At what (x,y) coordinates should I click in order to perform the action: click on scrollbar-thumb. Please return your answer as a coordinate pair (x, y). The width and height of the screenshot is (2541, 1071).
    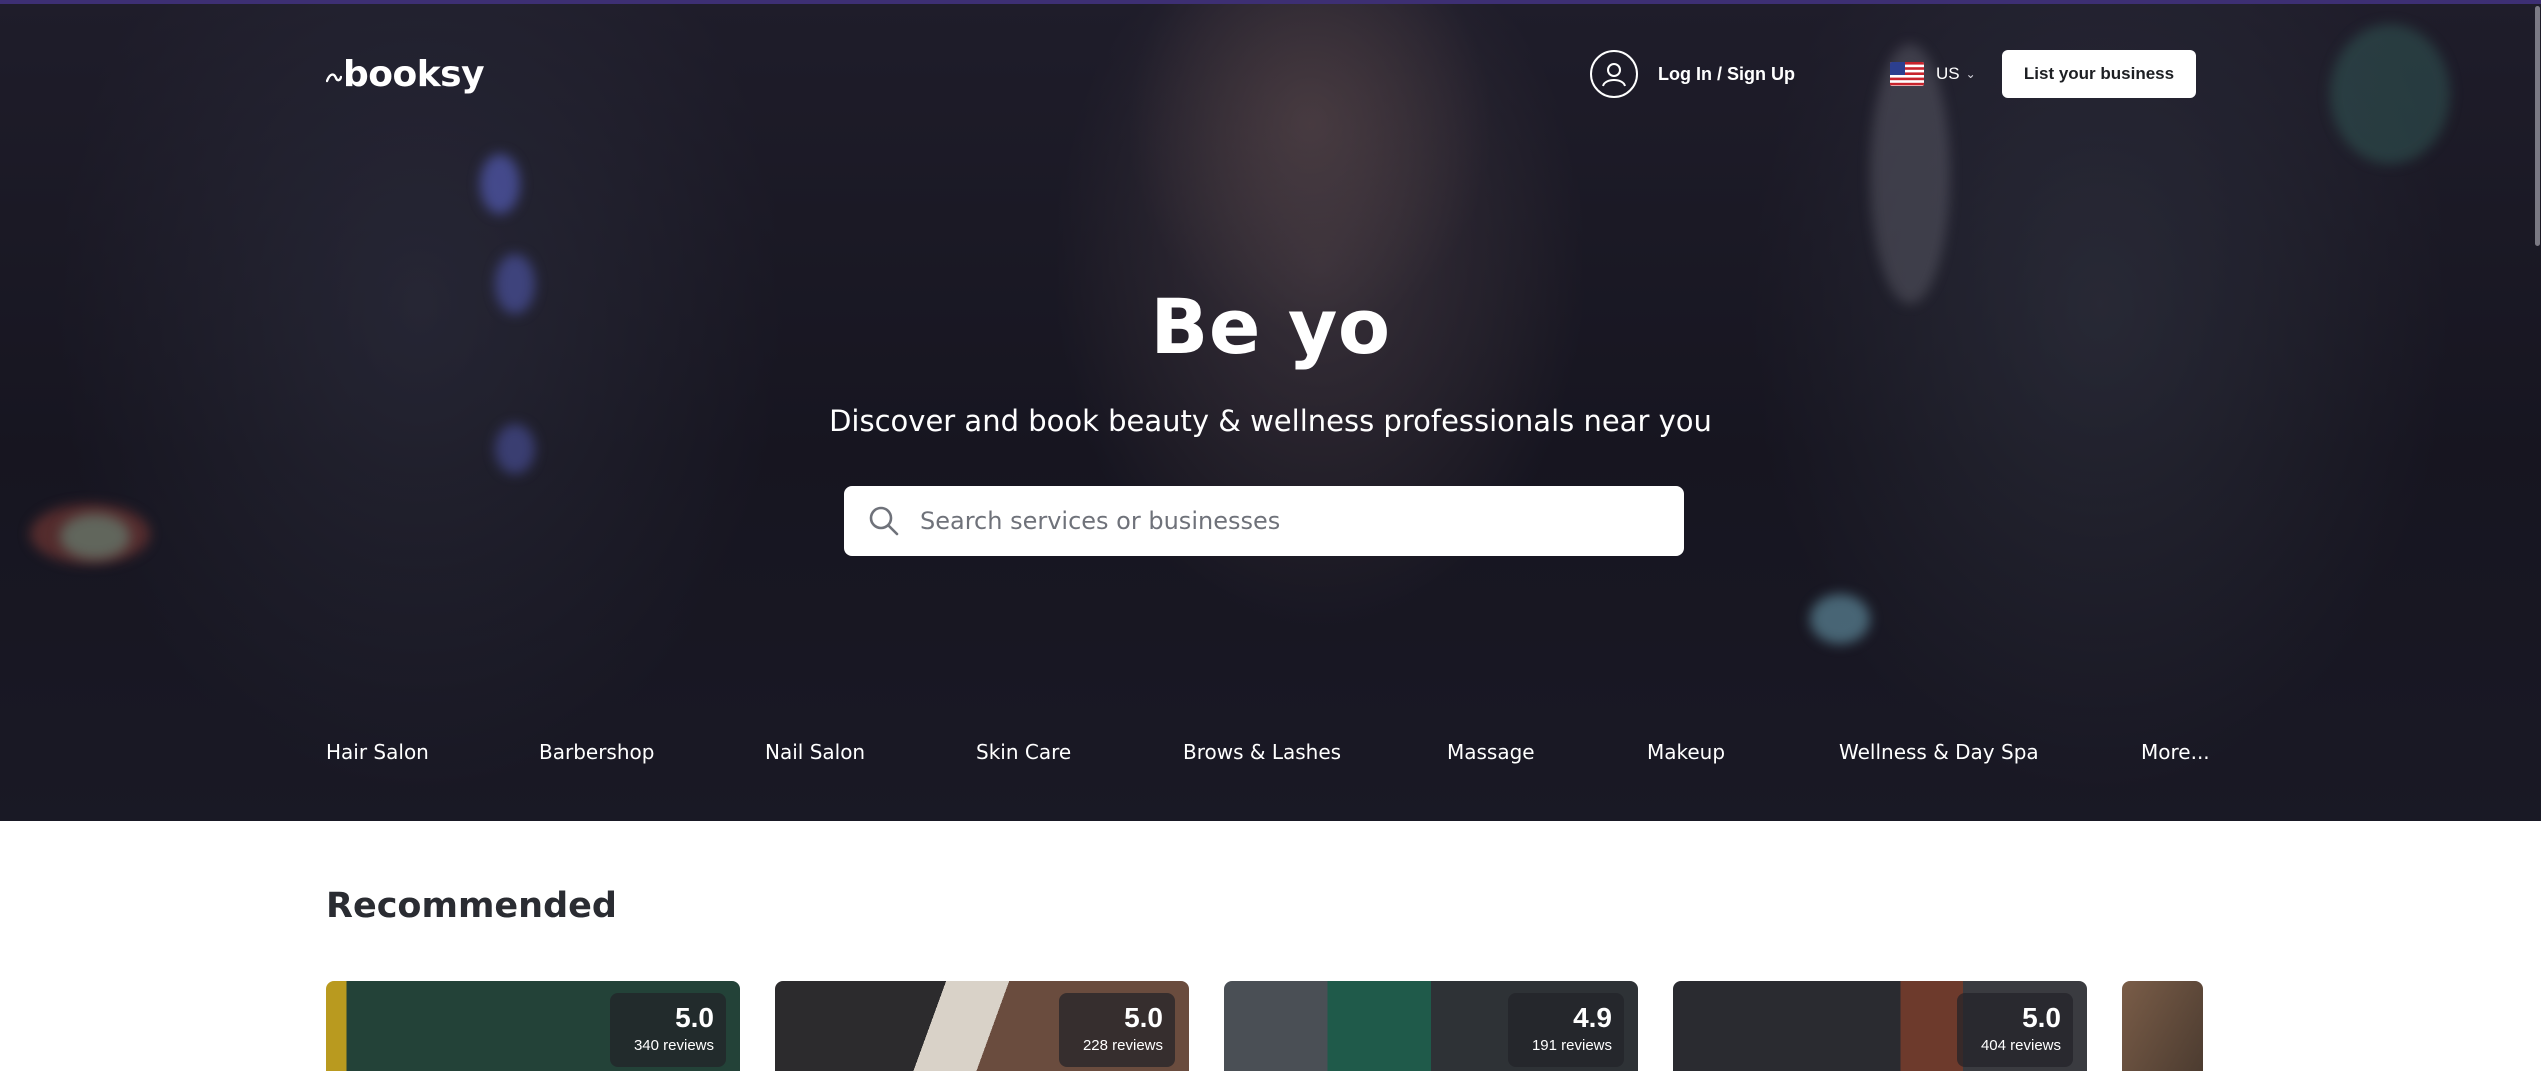
    Looking at the image, I should click on (2537, 126).